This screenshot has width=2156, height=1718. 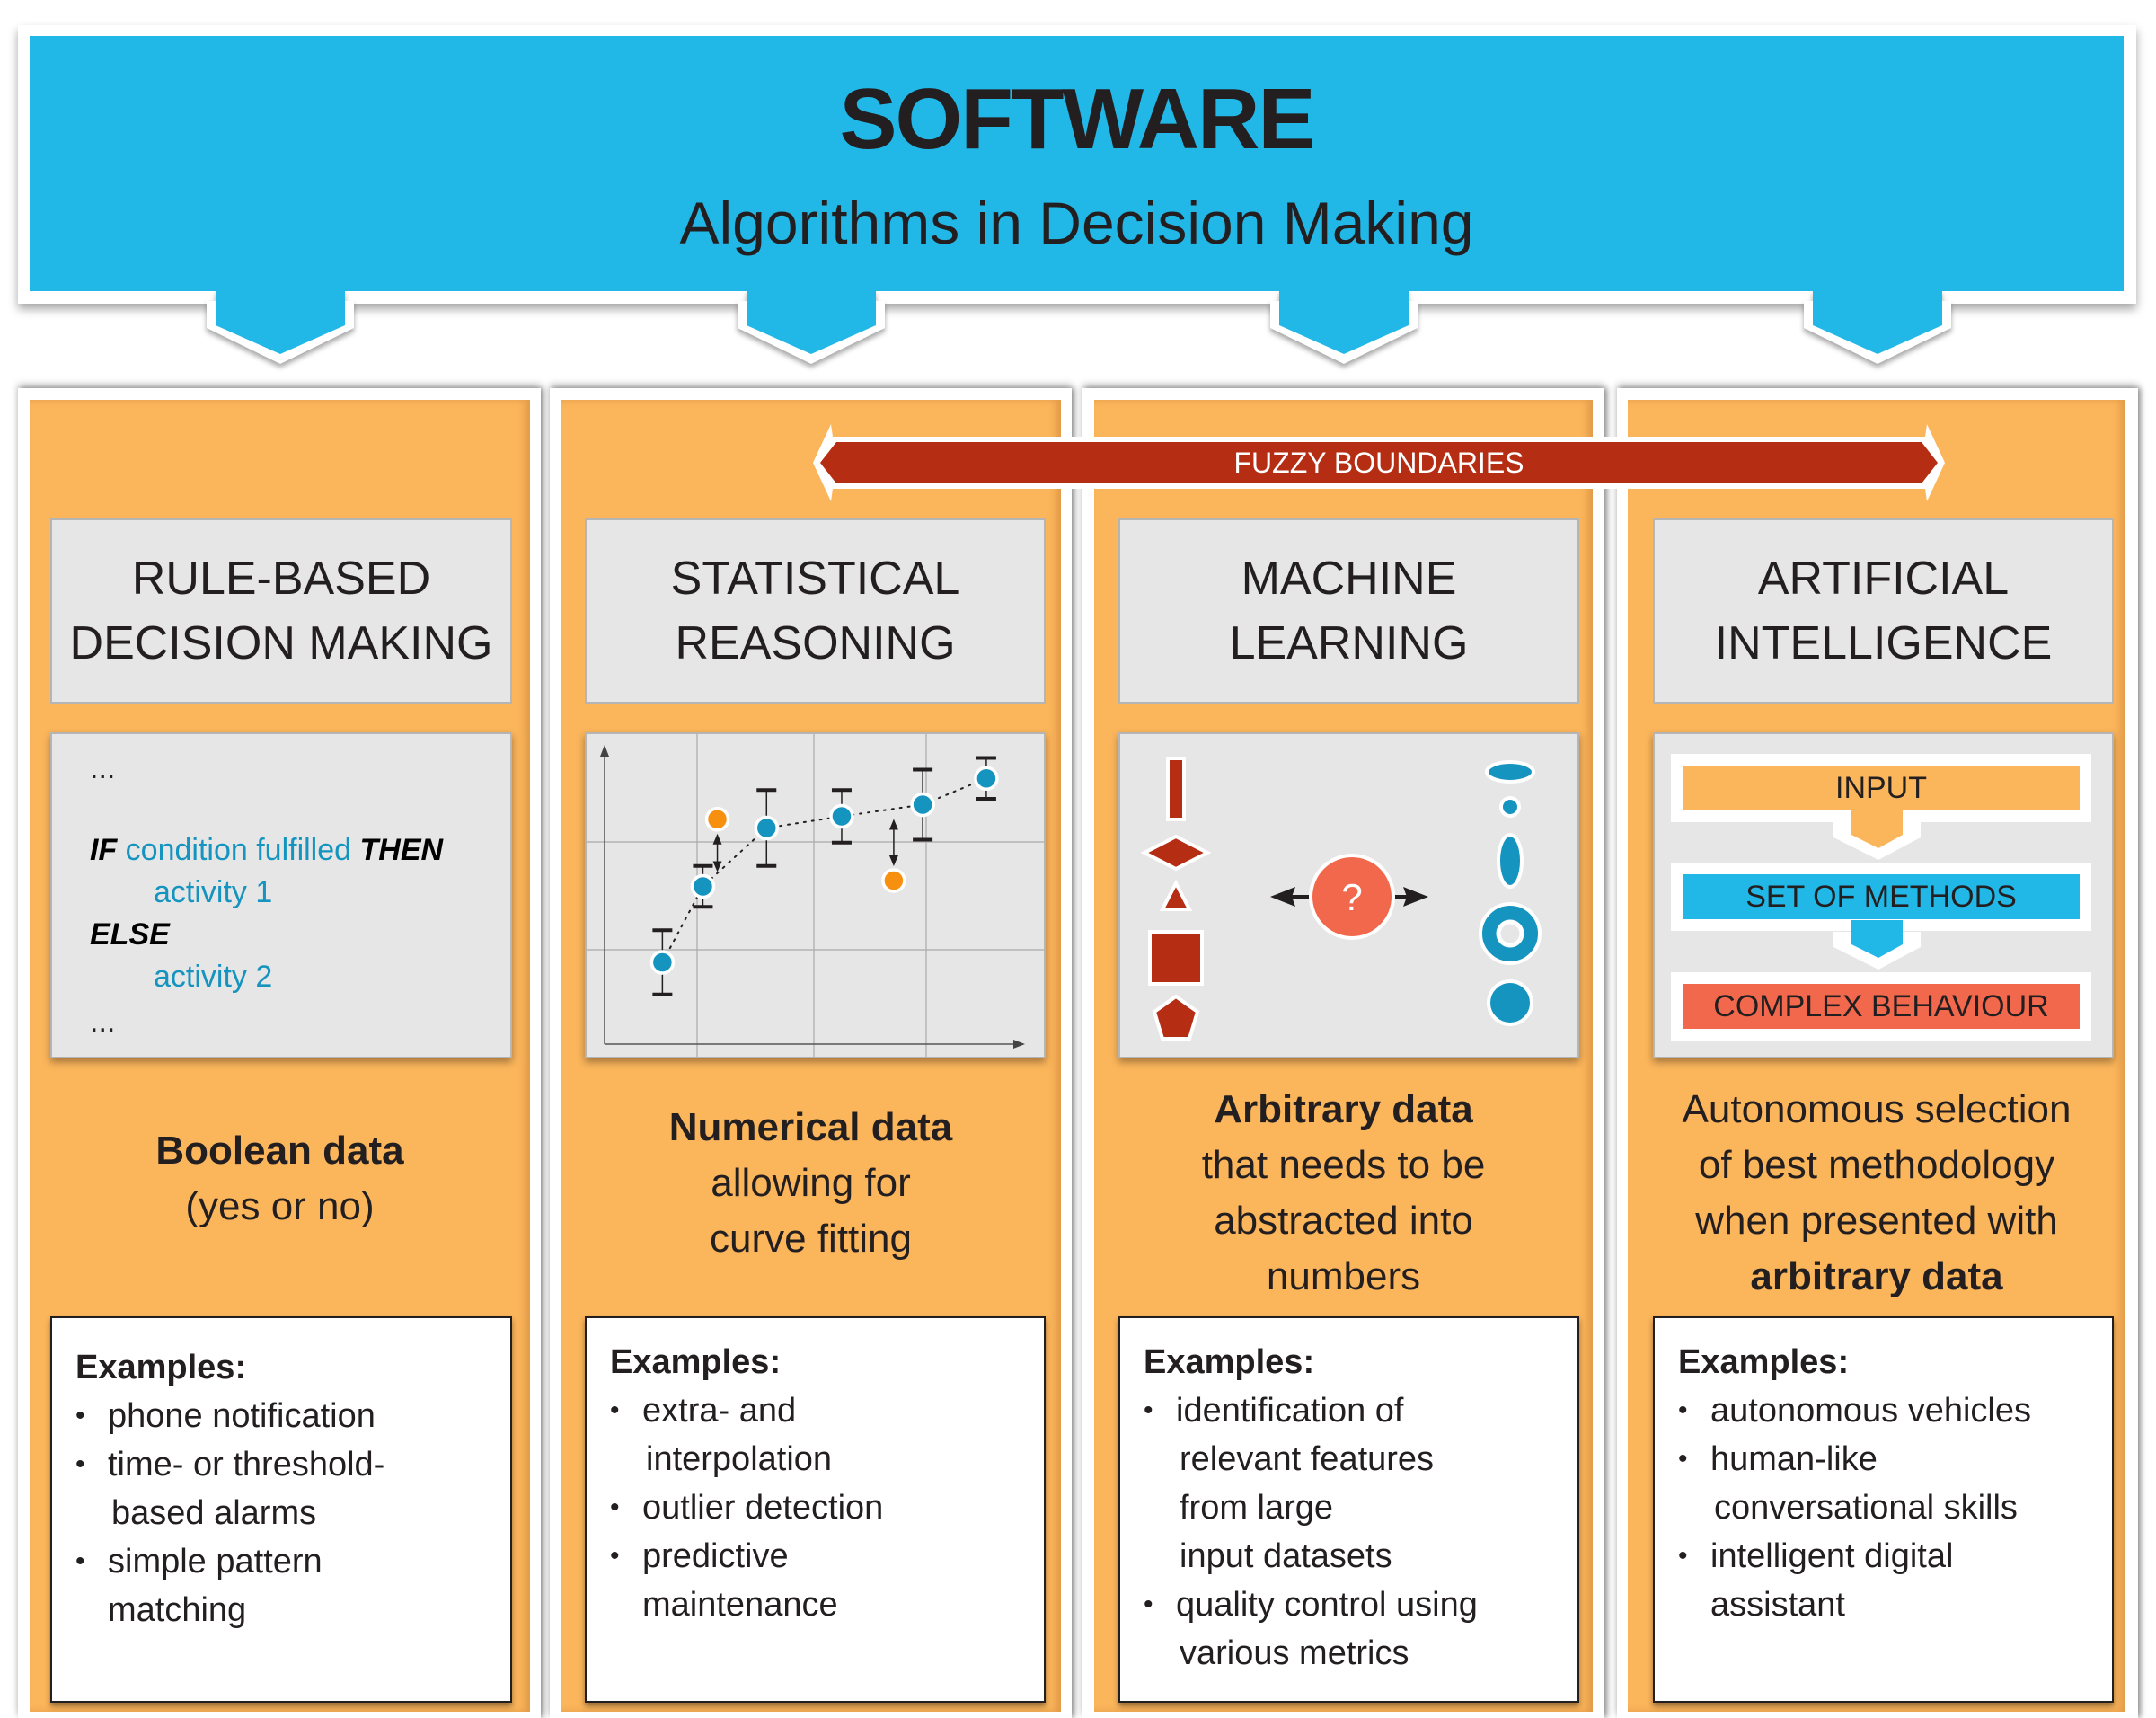 I want to click on code-if-keyword: IF, so click(x=104, y=850).